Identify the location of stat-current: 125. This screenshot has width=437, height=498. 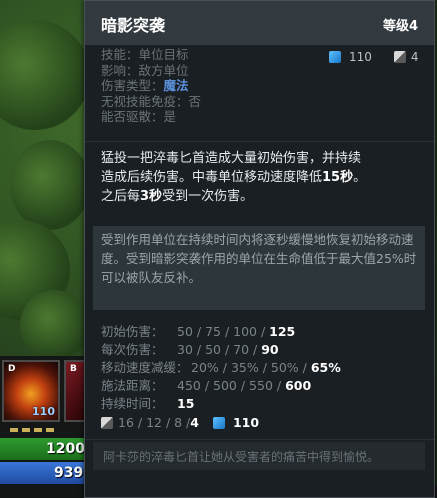
(282, 331).